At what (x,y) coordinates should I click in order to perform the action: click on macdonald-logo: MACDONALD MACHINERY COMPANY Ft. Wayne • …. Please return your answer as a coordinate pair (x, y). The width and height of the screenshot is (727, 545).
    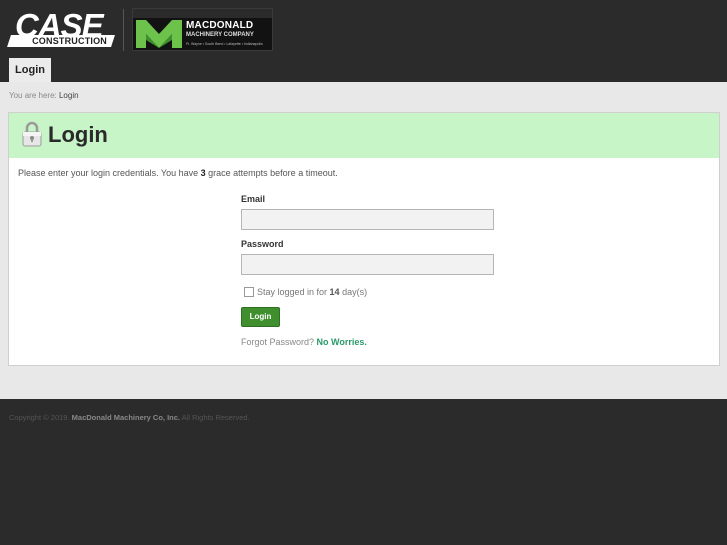
    Looking at the image, I should click on (202, 29).